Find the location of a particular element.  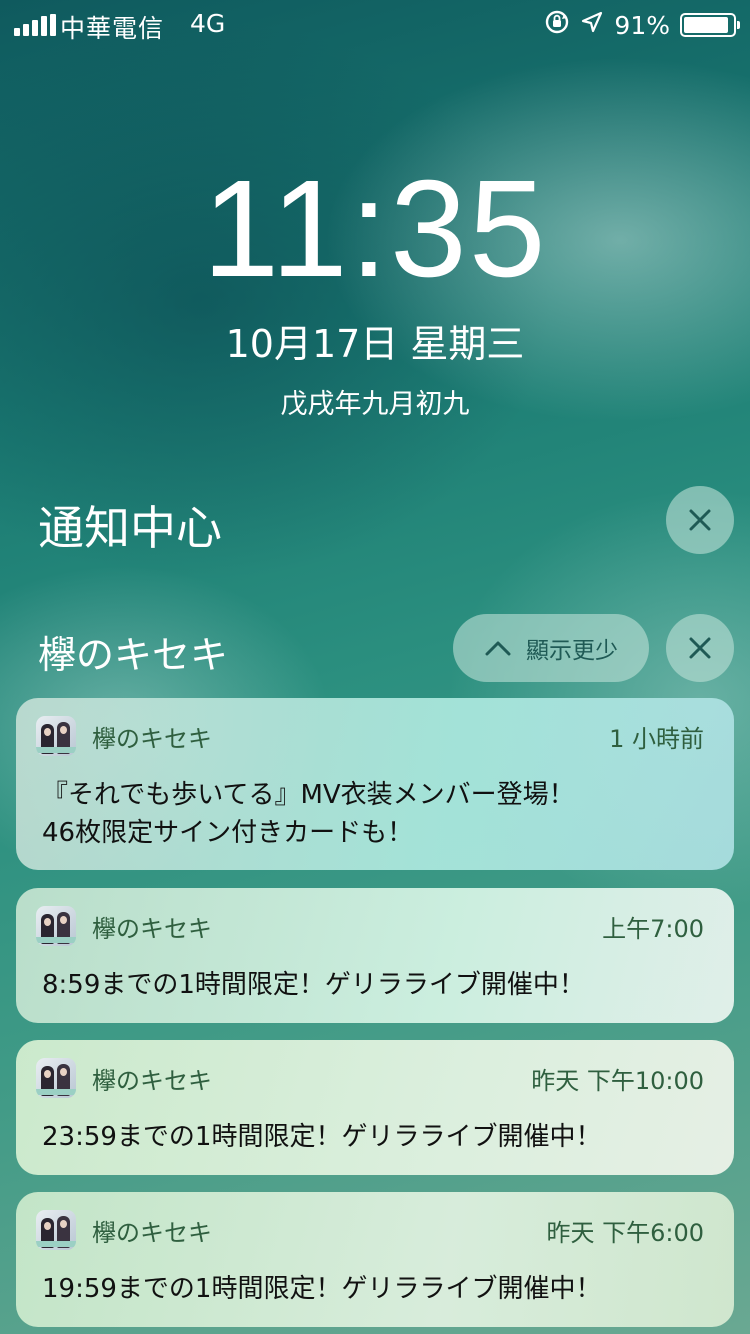

signal-icon is located at coordinates (35, 25).